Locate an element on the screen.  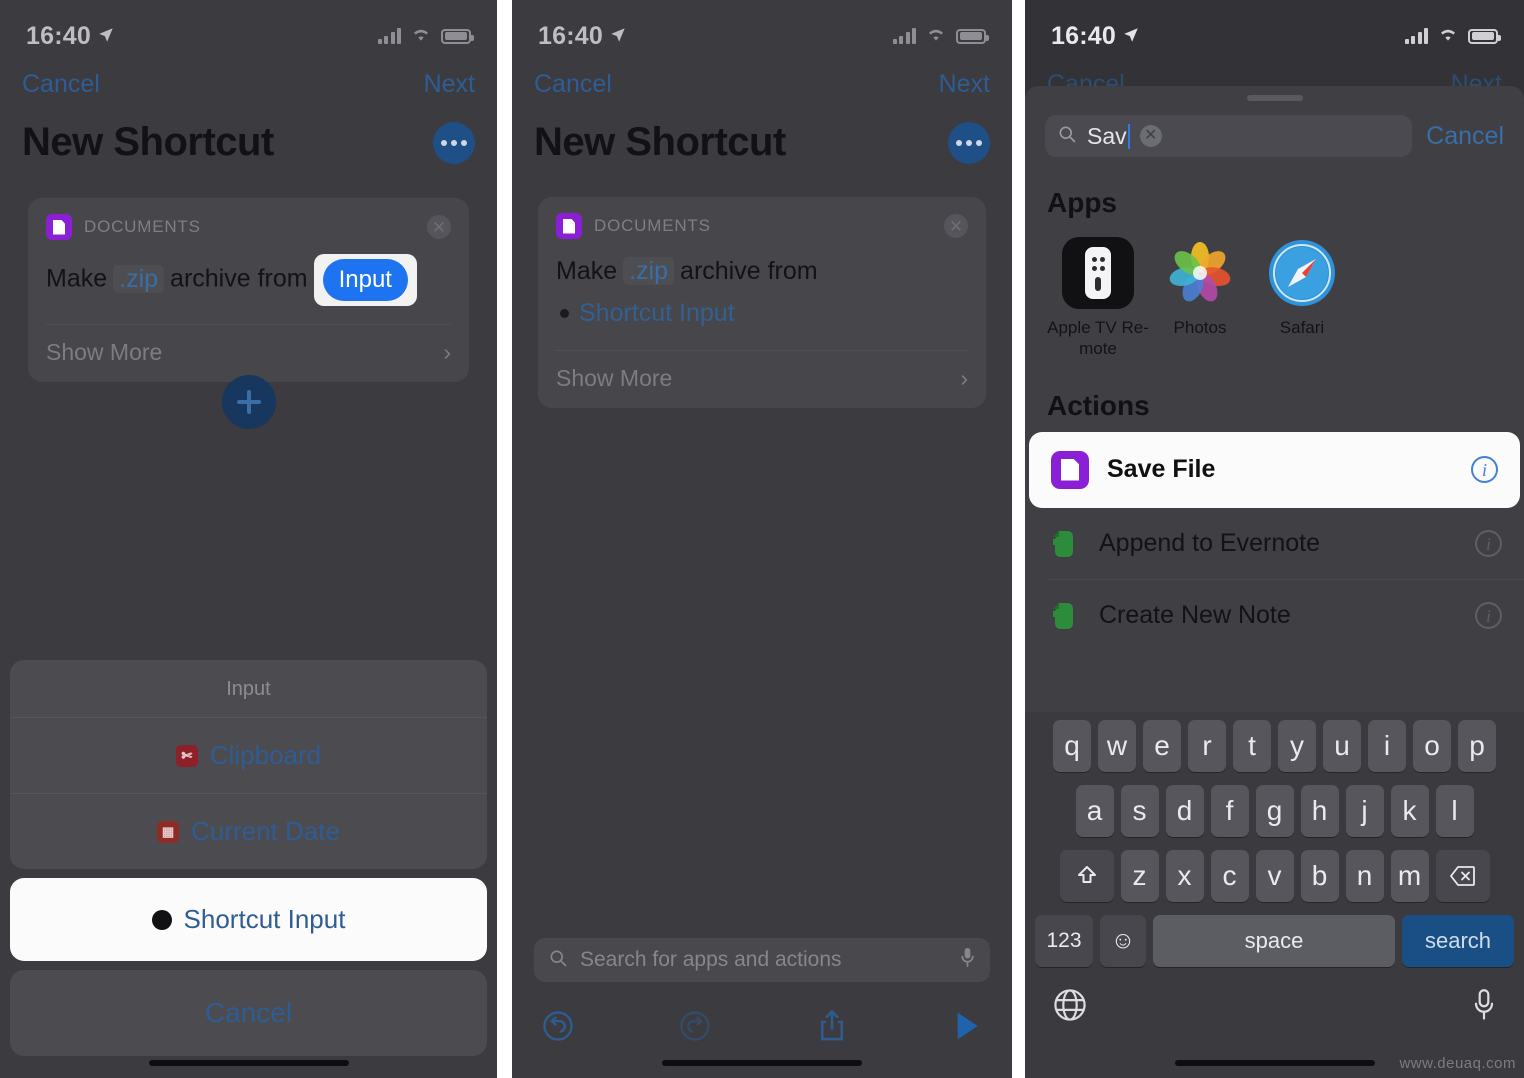
search-key: search is located at coordinates (1458, 941).